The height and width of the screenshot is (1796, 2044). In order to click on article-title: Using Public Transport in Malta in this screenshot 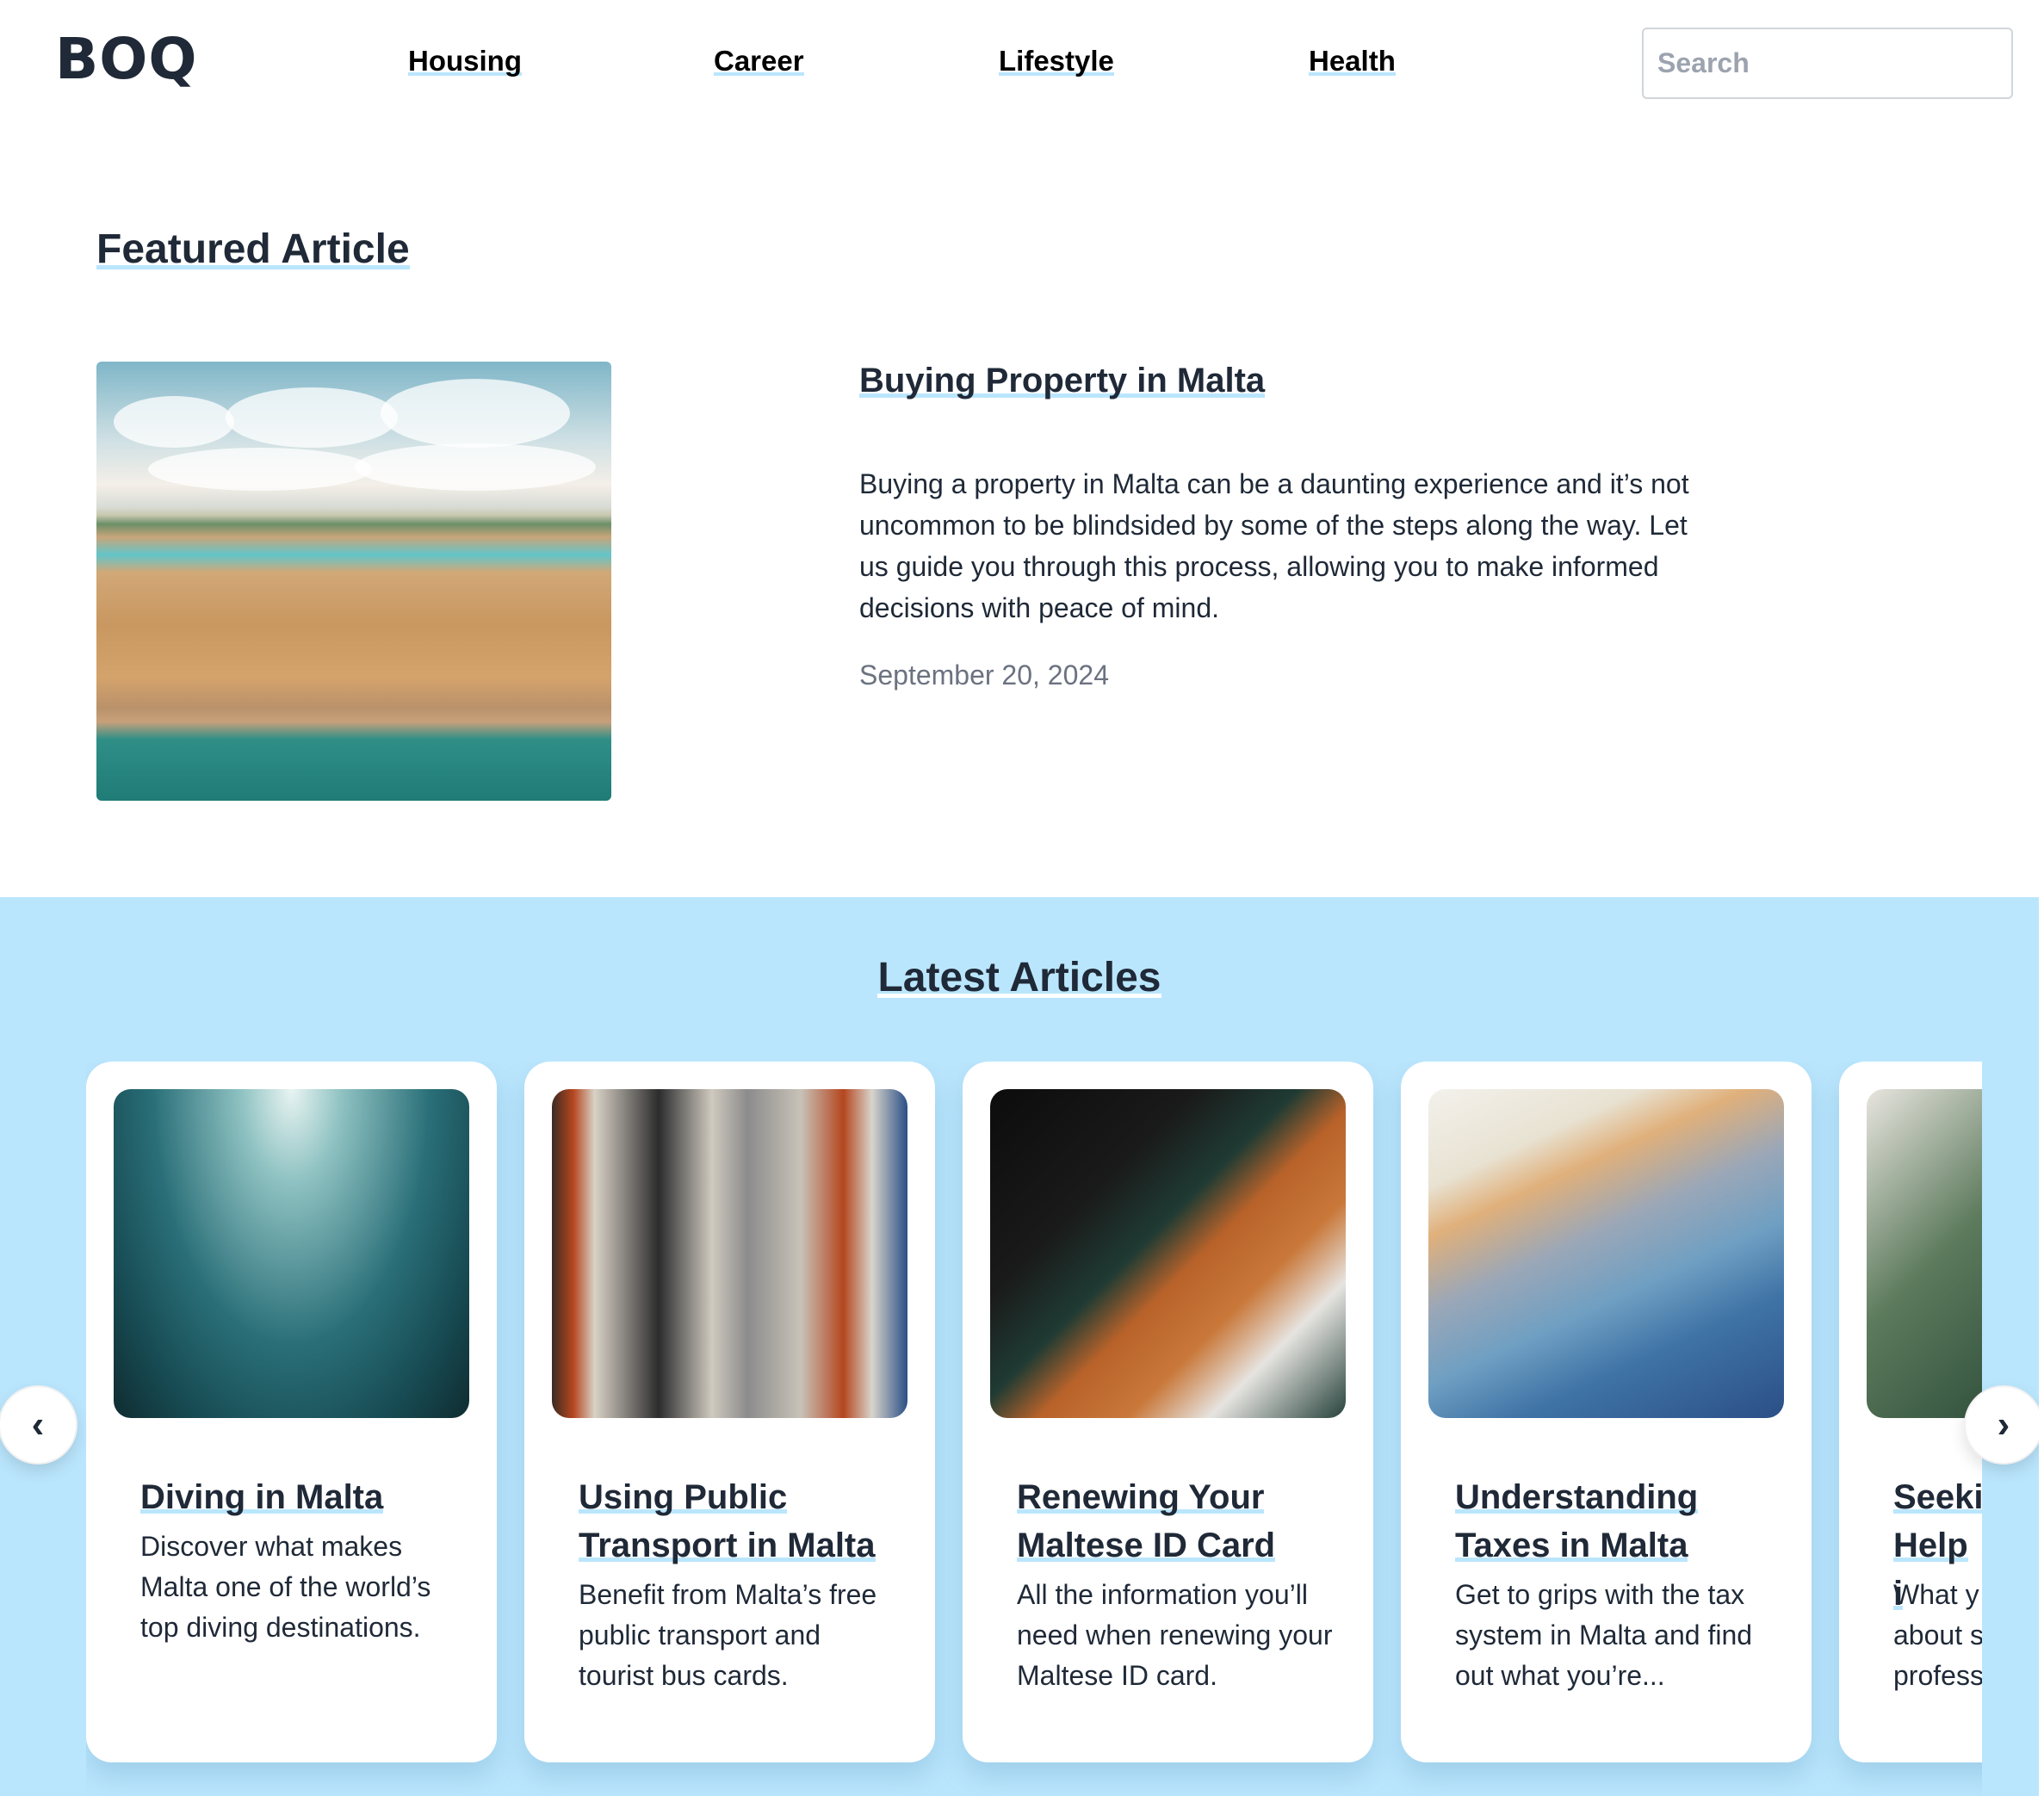, I will do `click(734, 1521)`.